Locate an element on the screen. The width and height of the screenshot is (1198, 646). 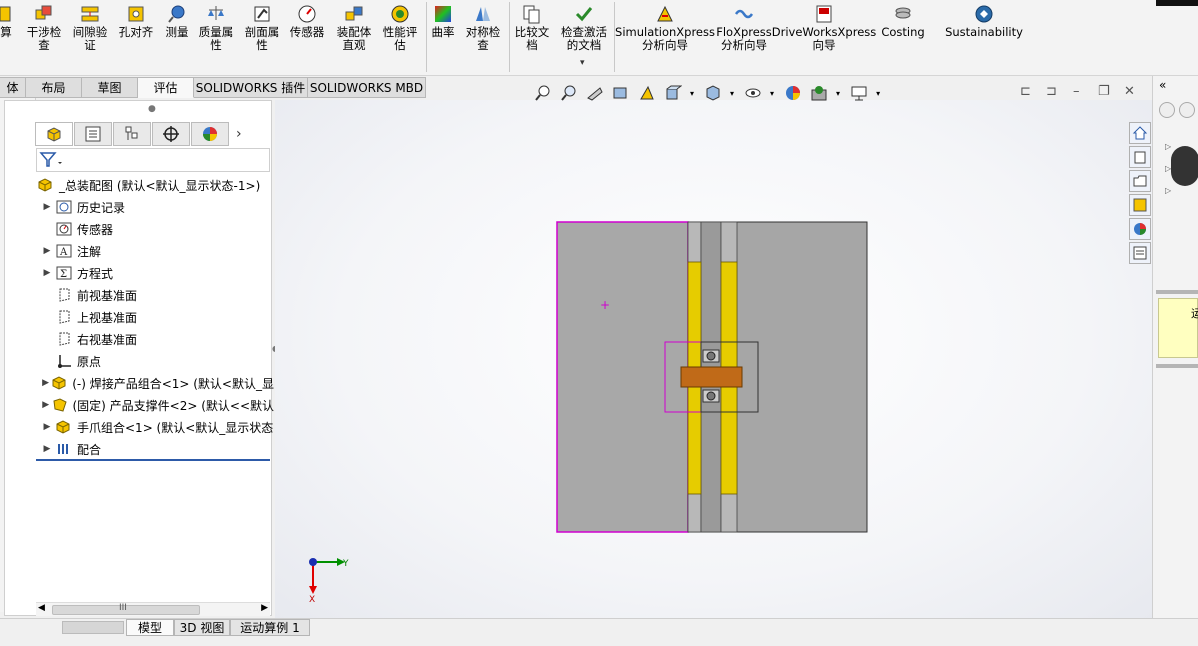
forward-icon is located at coordinates (1187, 110).